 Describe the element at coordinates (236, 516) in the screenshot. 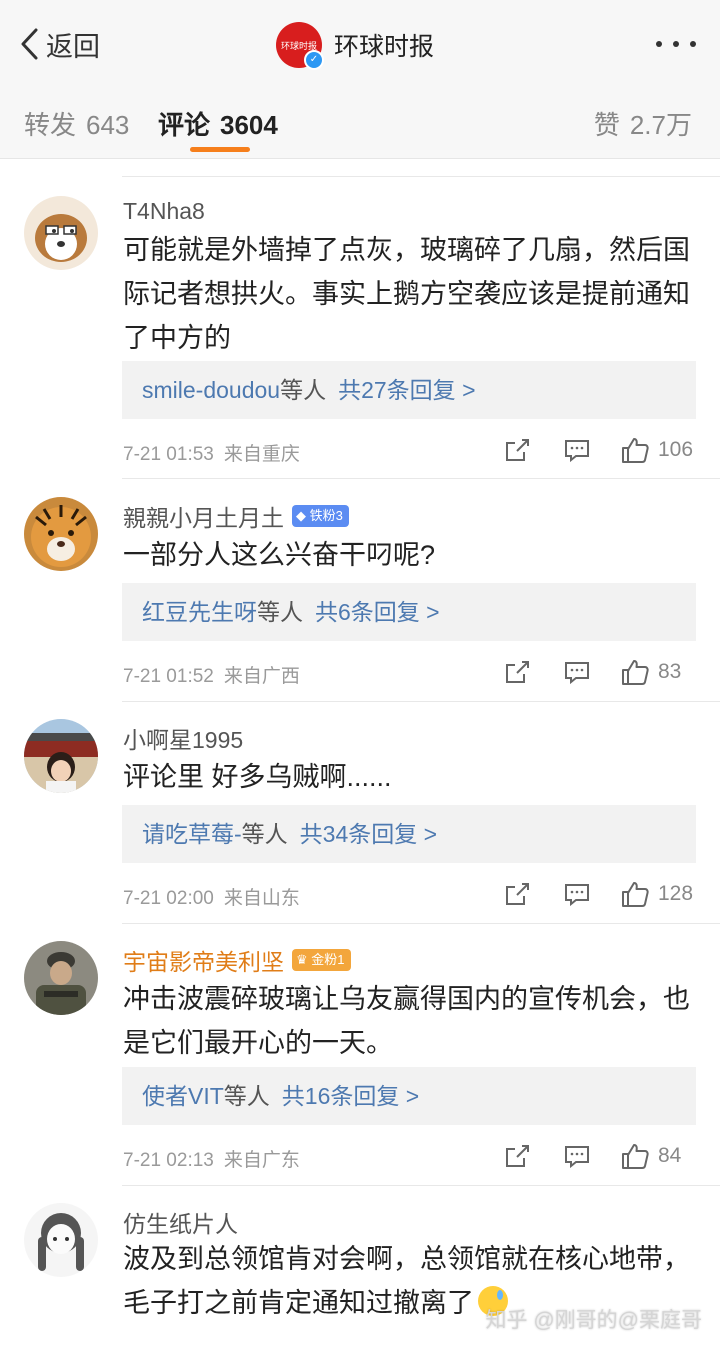

I see `username: 親親小月土月土 ◆ 铁粉3` at that location.